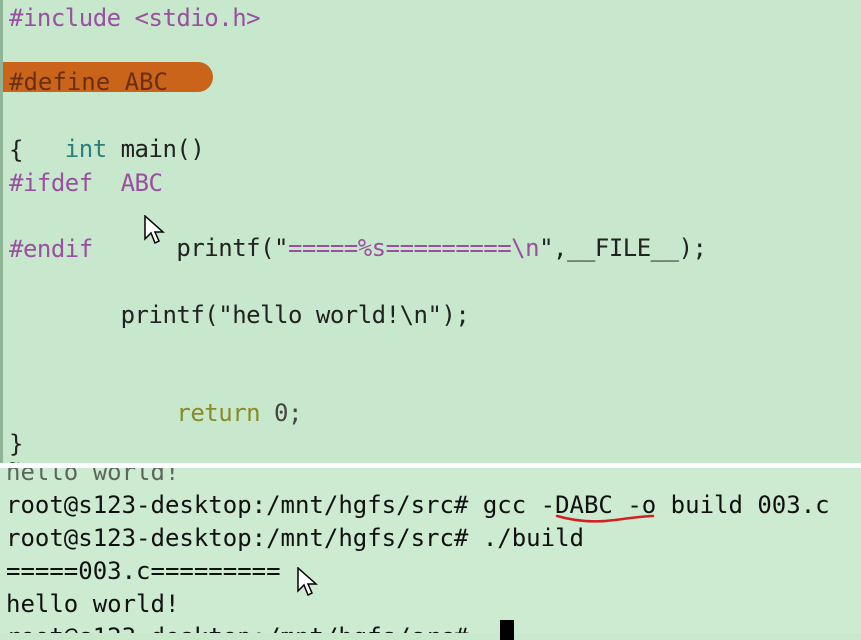 This screenshot has width=861, height=640. Describe the element at coordinates (143, 571) in the screenshot. I see `terminal-line-file-output: =====003.c=========` at that location.